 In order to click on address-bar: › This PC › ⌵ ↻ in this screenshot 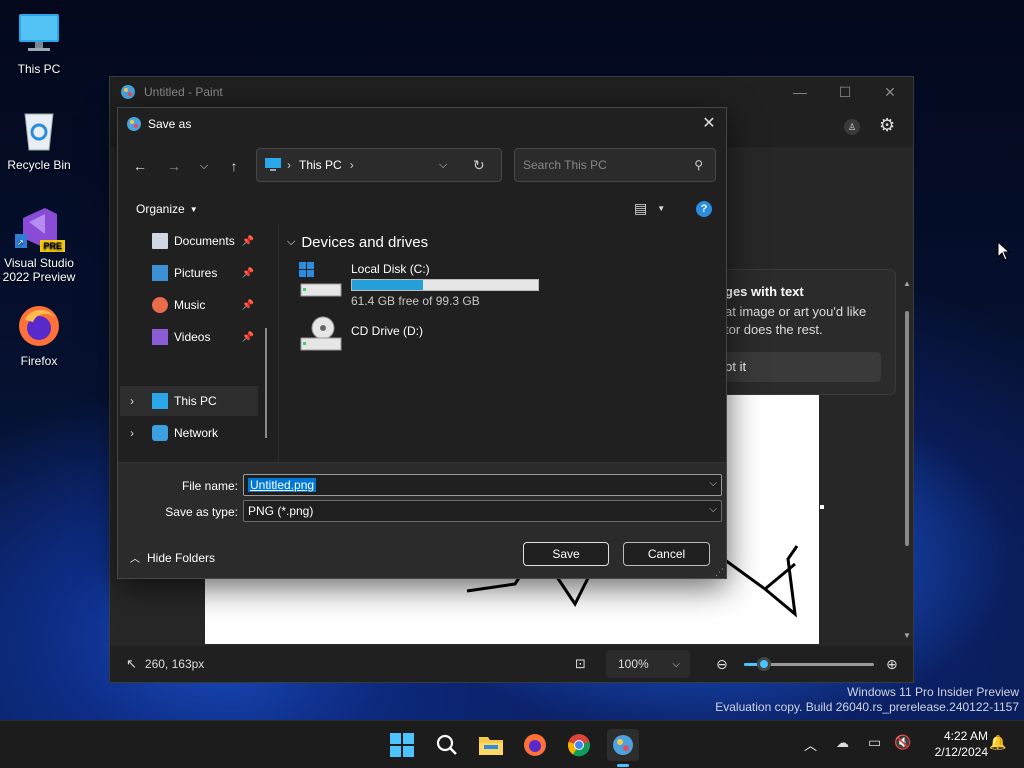, I will do `click(379, 165)`.